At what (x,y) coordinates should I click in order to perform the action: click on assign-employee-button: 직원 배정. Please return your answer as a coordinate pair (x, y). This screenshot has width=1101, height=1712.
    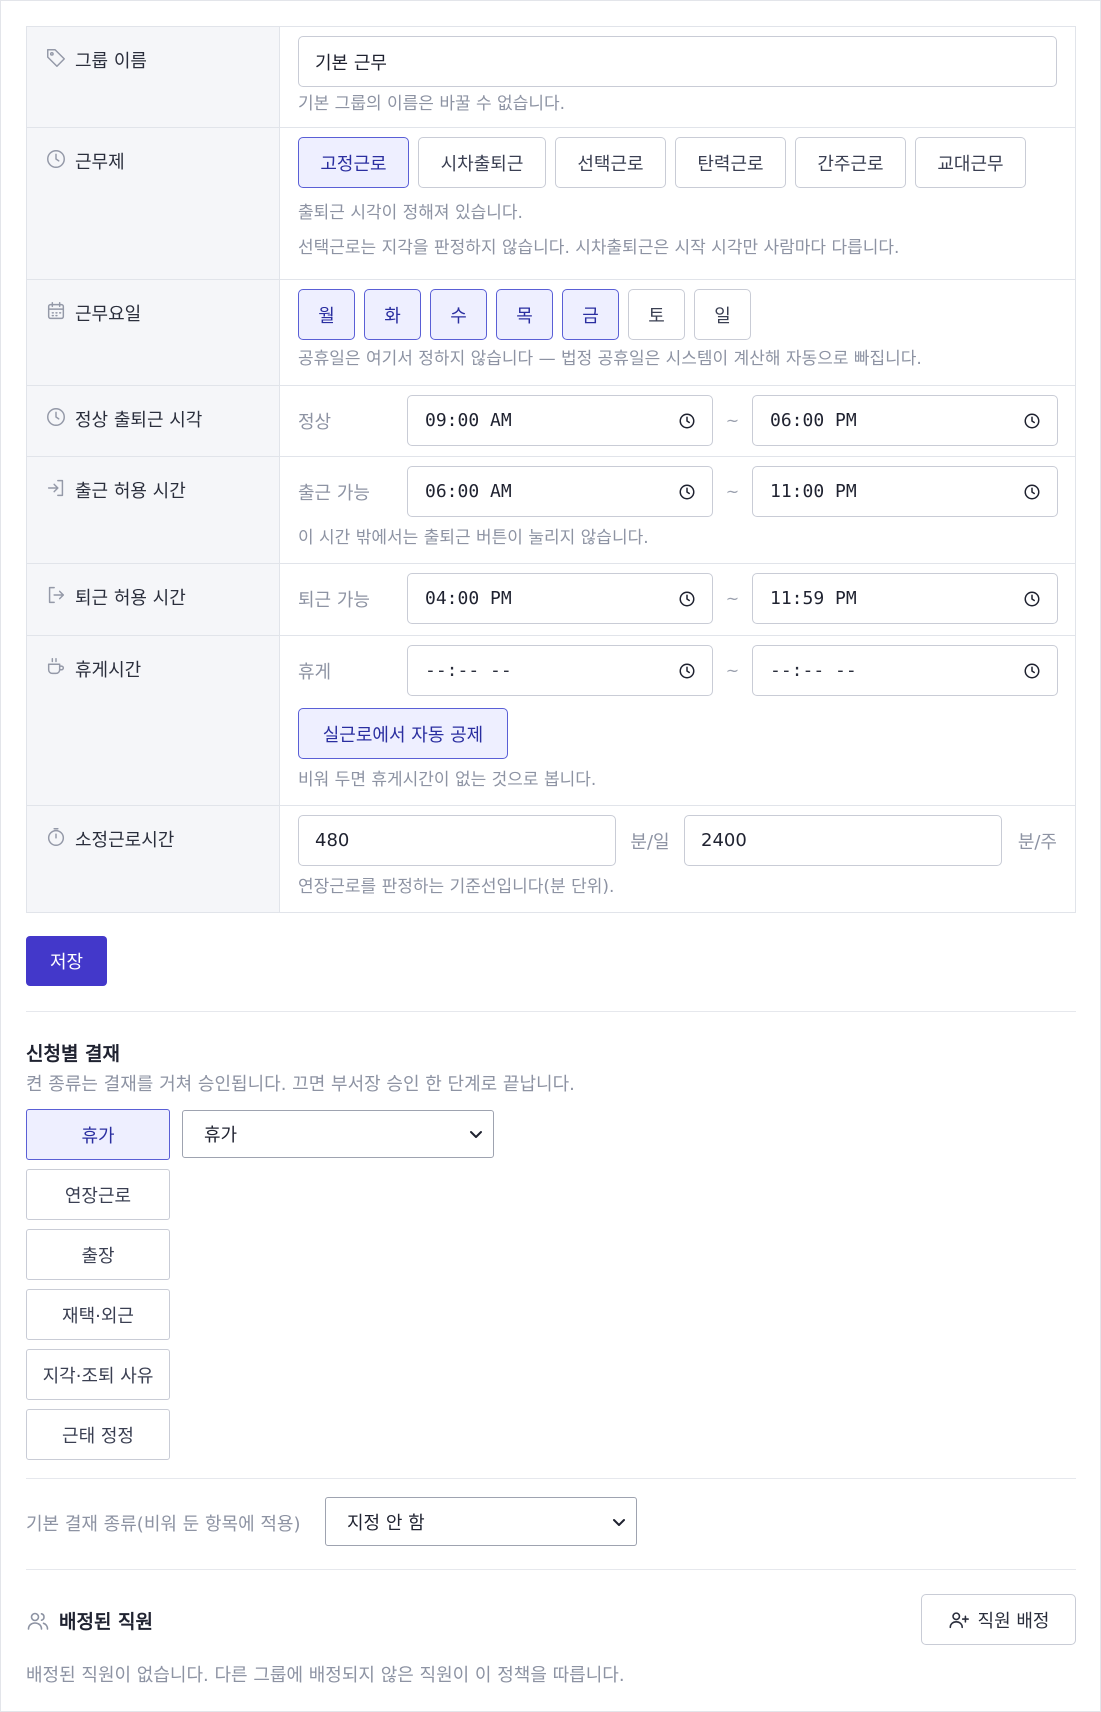
    Looking at the image, I should click on (998, 1619).